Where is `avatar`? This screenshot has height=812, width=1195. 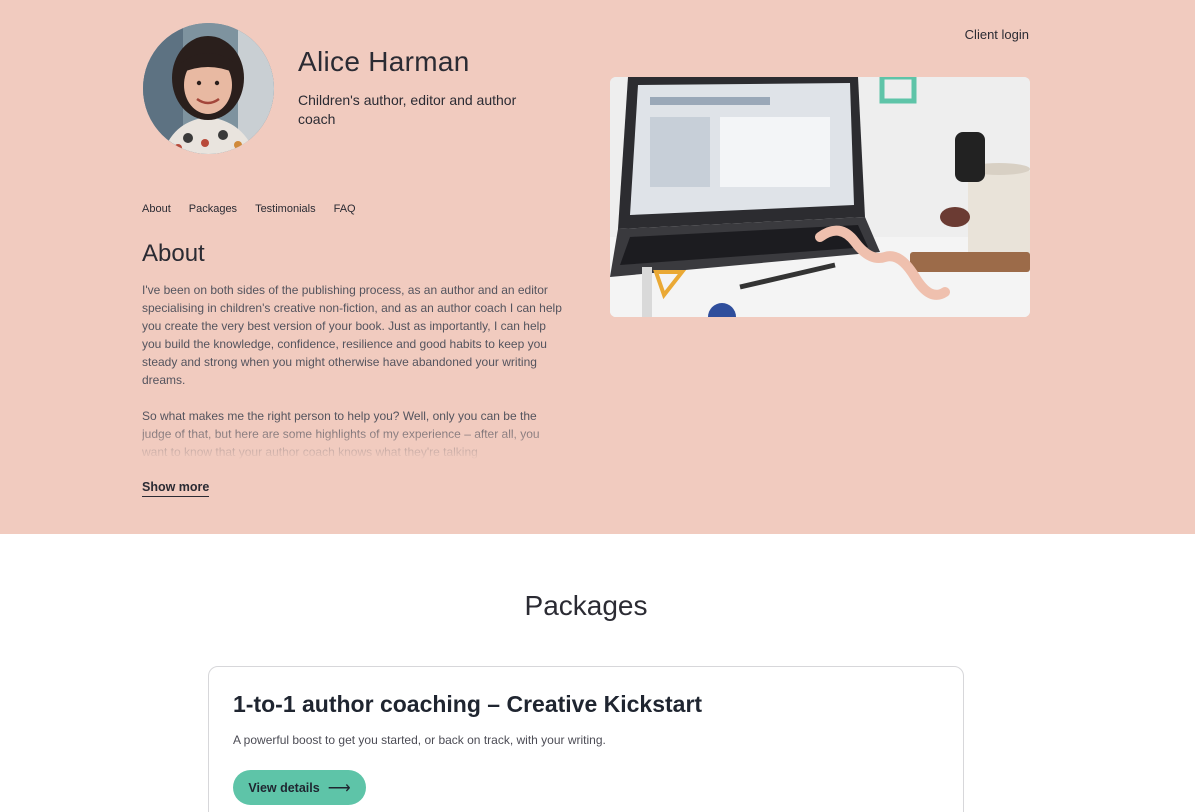 avatar is located at coordinates (208, 88).